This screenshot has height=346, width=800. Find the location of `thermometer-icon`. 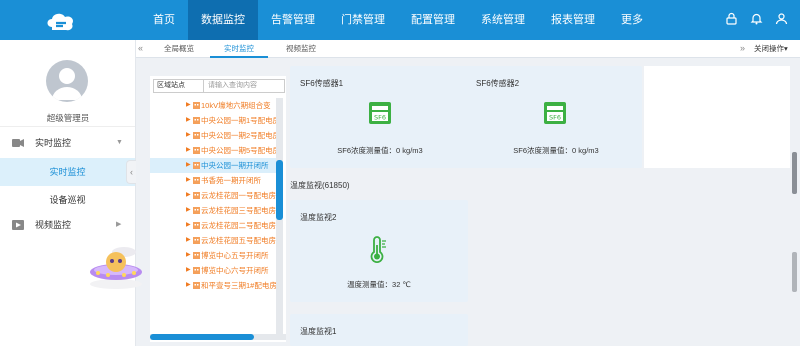

thermometer-icon is located at coordinates (378, 249).